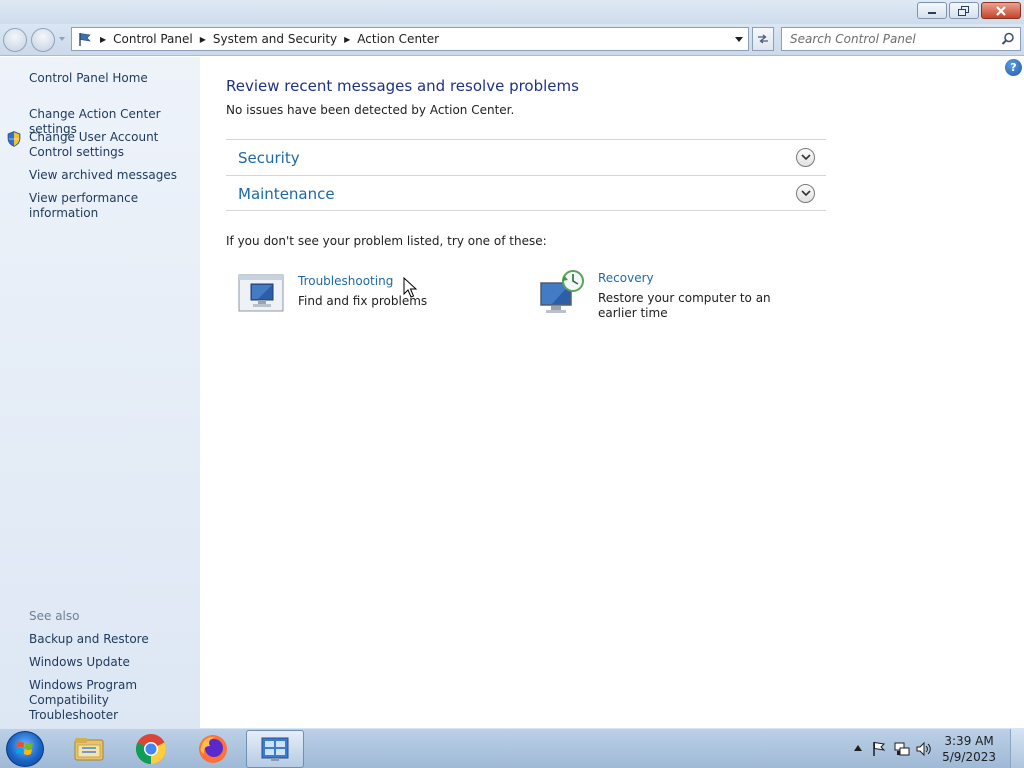  What do you see at coordinates (398, 39) in the screenshot?
I see `breadcrumb-action-center: Action Center` at bounding box center [398, 39].